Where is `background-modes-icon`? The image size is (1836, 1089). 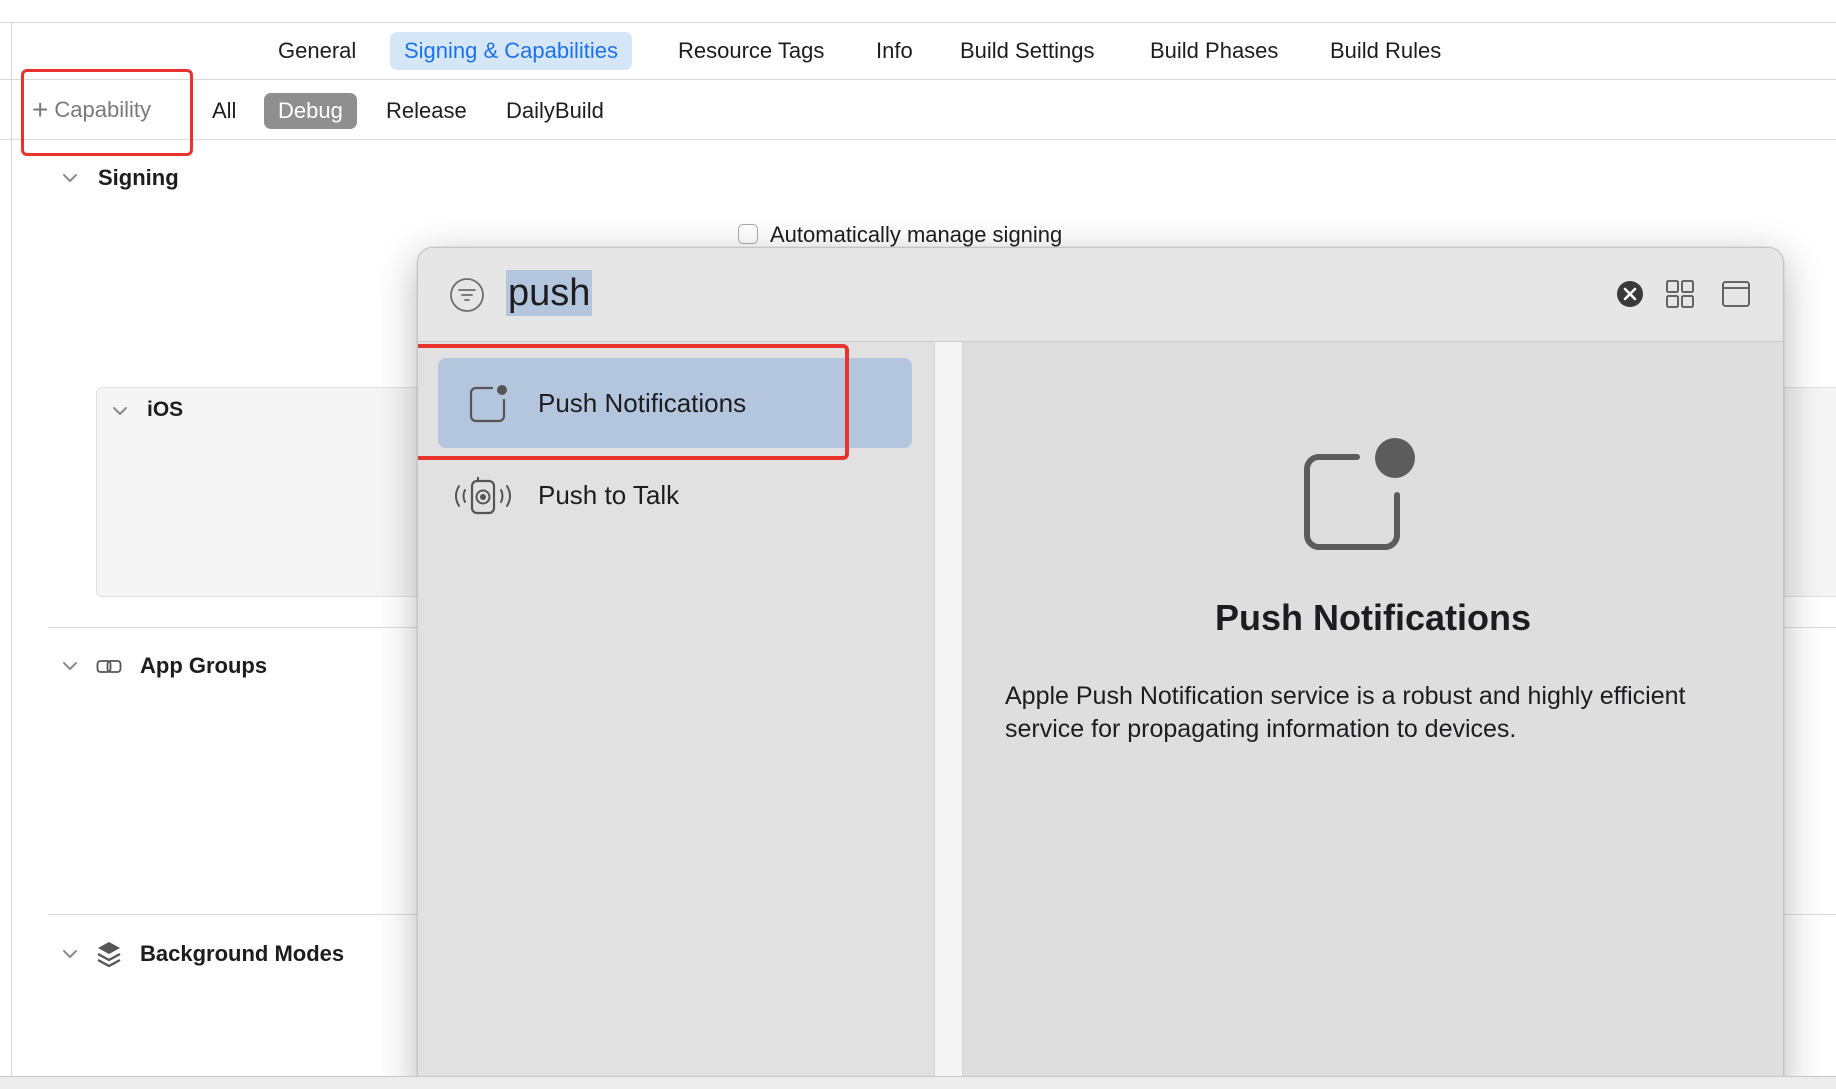 background-modes-icon is located at coordinates (109, 955).